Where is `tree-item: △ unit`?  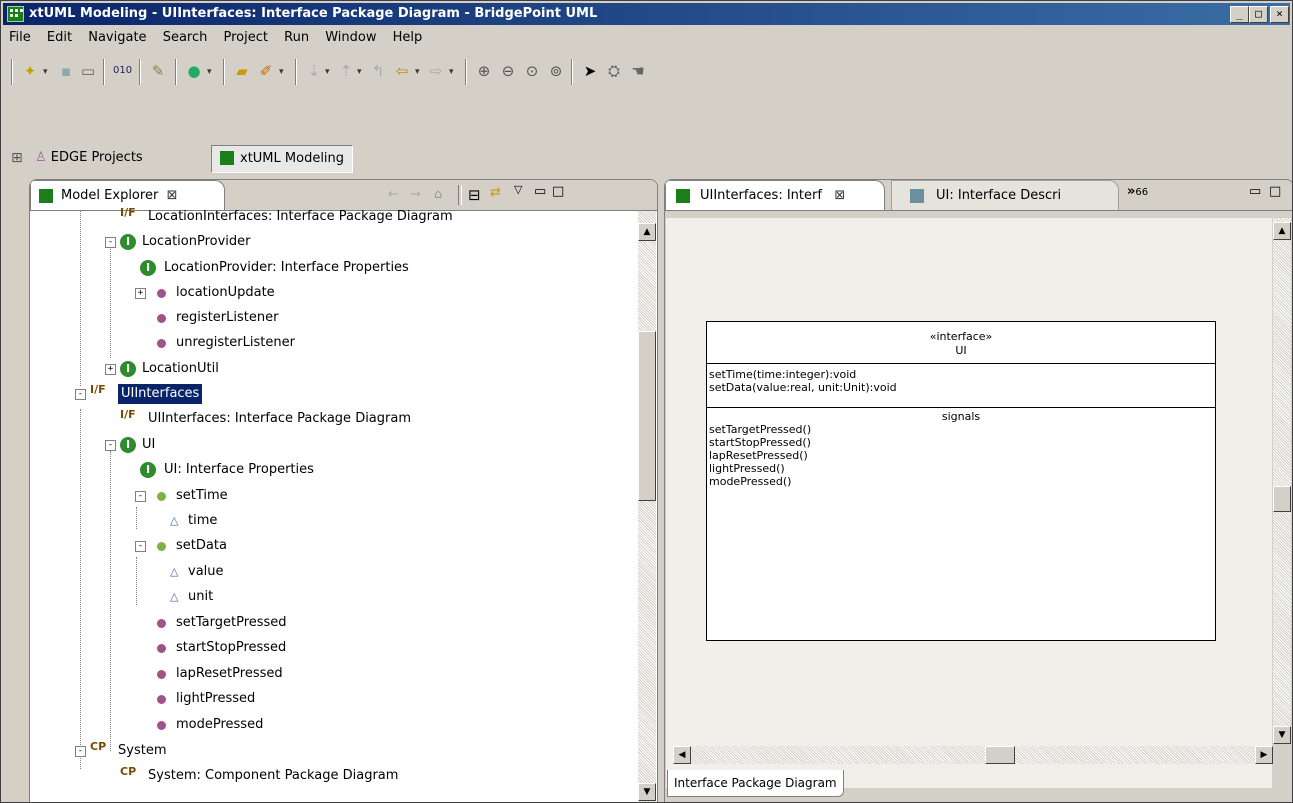
tree-item: △ unit is located at coordinates (191, 597).